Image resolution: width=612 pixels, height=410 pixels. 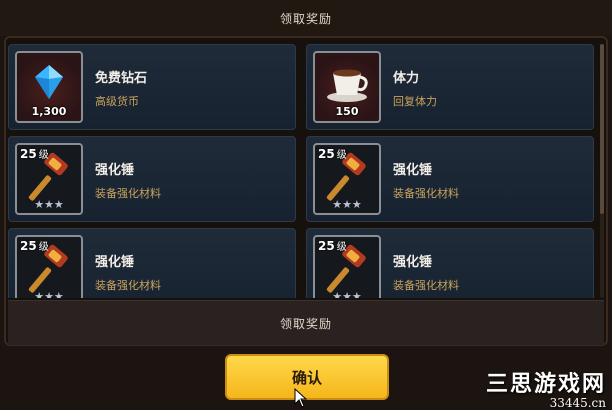 What do you see at coordinates (406, 78) in the screenshot?
I see `reward-name: 体力` at bounding box center [406, 78].